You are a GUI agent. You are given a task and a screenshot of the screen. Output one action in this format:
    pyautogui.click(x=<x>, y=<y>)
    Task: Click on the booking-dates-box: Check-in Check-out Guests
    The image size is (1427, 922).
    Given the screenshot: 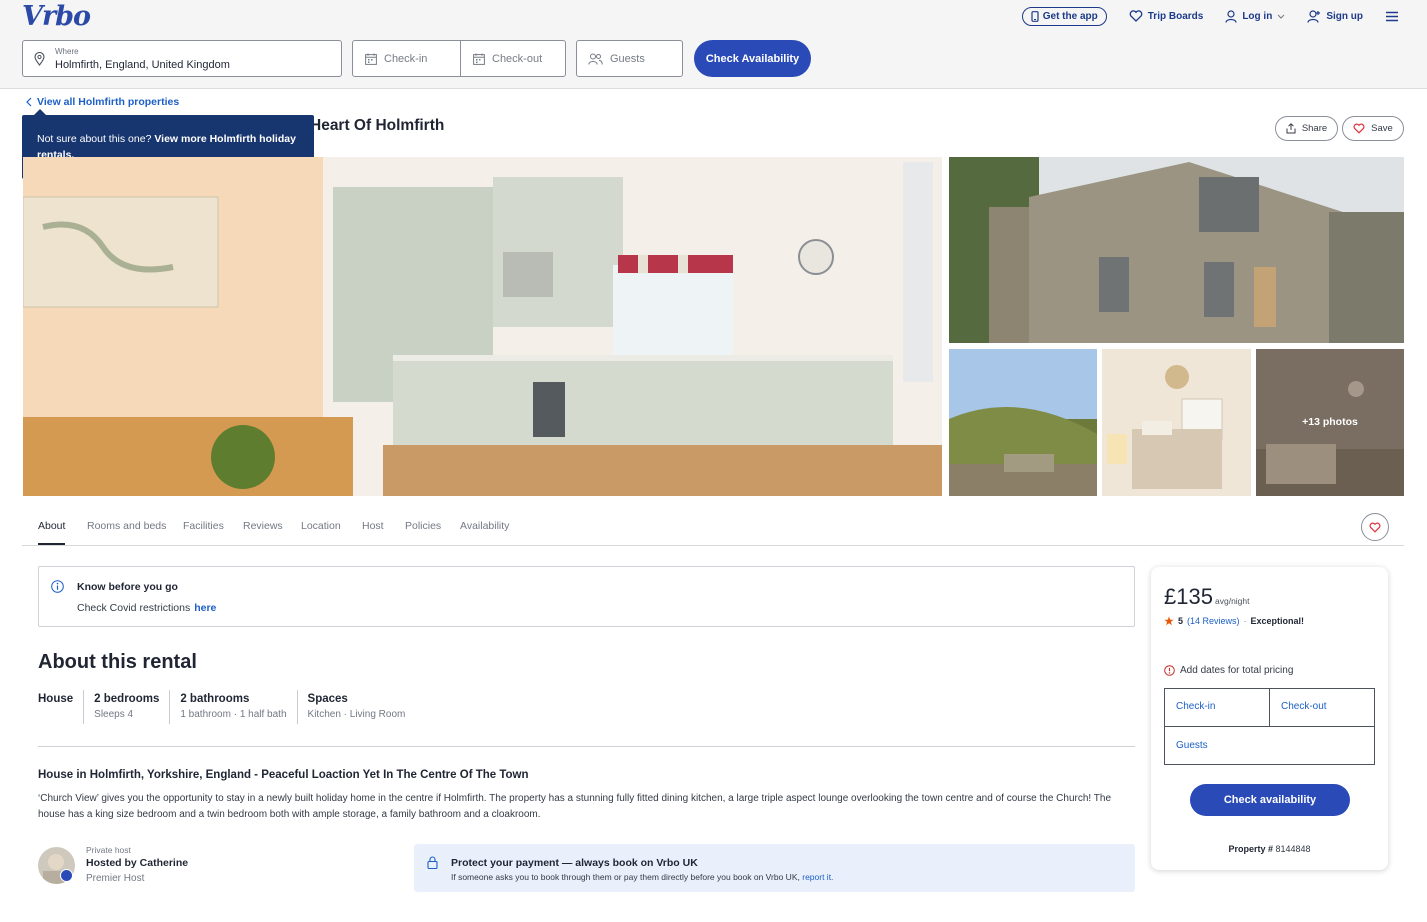 What is the action you would take?
    pyautogui.click(x=1269, y=726)
    